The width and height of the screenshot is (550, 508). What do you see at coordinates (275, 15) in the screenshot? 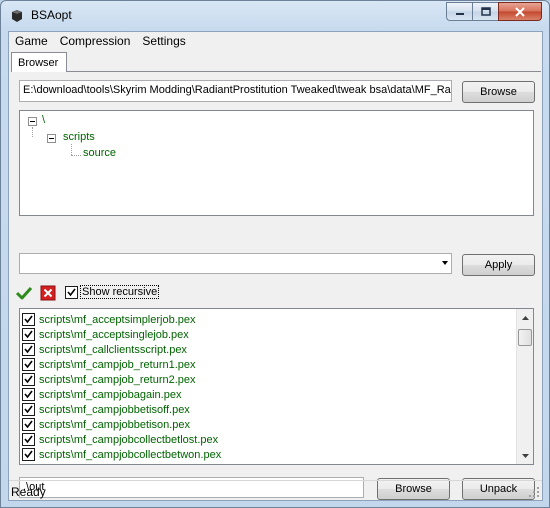
I see `title-bar: BSAopt` at bounding box center [275, 15].